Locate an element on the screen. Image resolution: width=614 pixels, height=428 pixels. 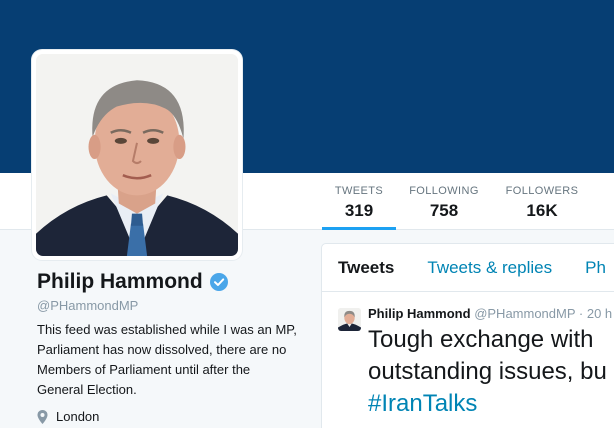
timeline-tabs: Tweets Tweets & replies Ph is located at coordinates (468, 268).